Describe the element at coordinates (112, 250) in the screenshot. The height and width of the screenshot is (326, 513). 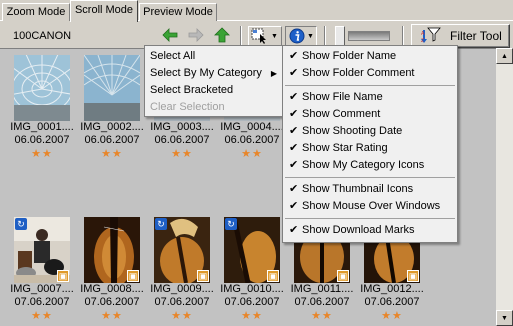
I see `thumbnail-image: ▣` at that location.